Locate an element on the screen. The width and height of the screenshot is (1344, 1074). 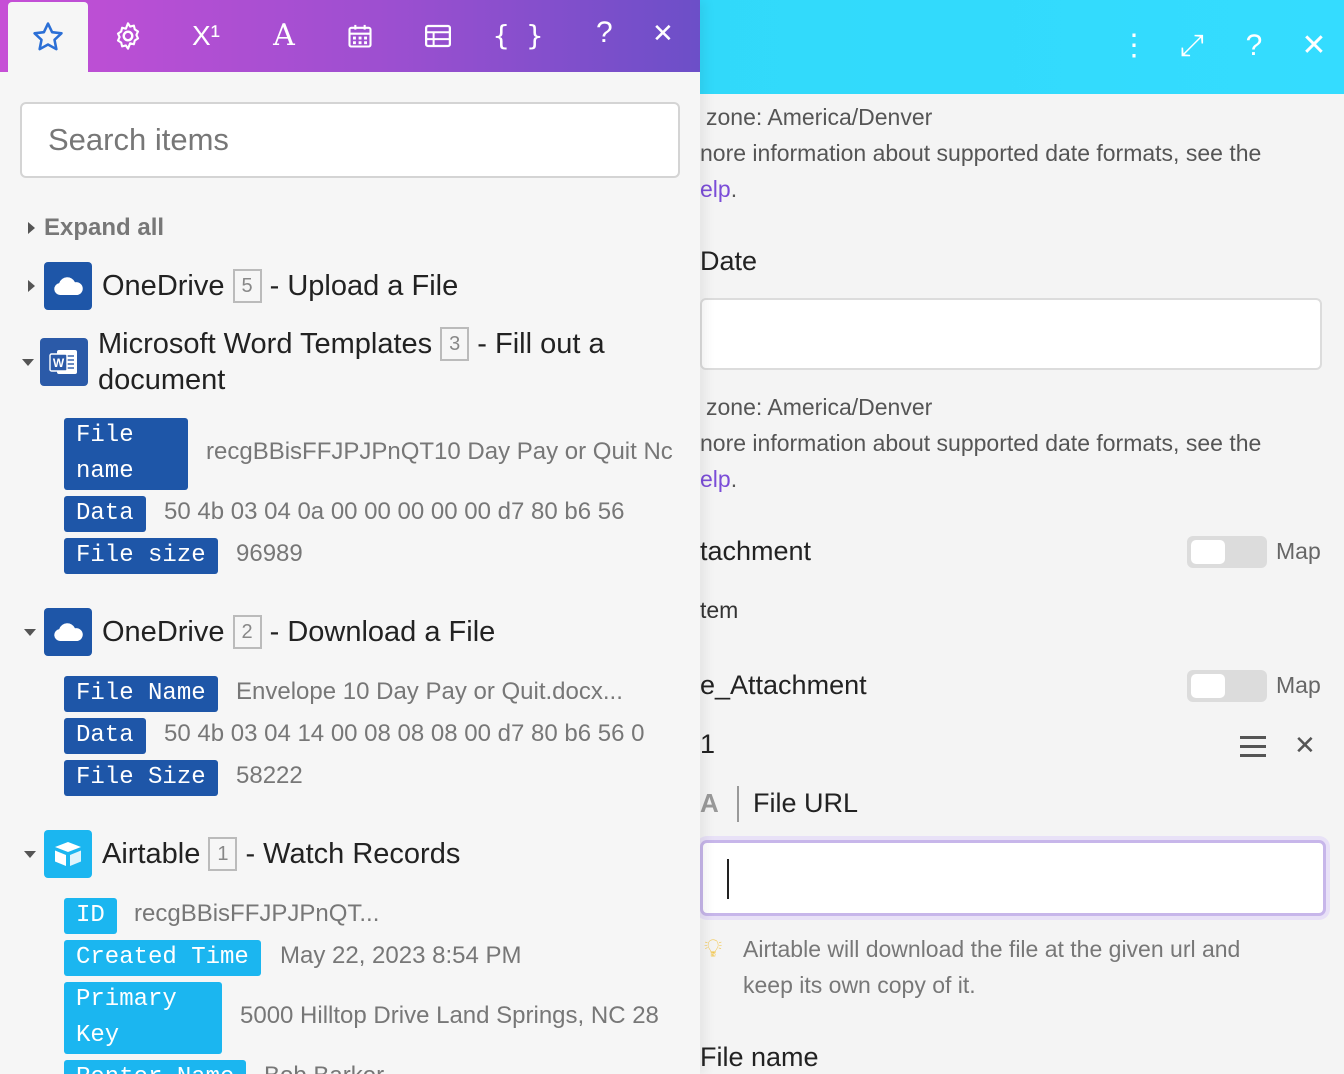
field-value: 5000 Hilltop Drive Land Springs, NC 28 is located at coordinates (449, 1015).